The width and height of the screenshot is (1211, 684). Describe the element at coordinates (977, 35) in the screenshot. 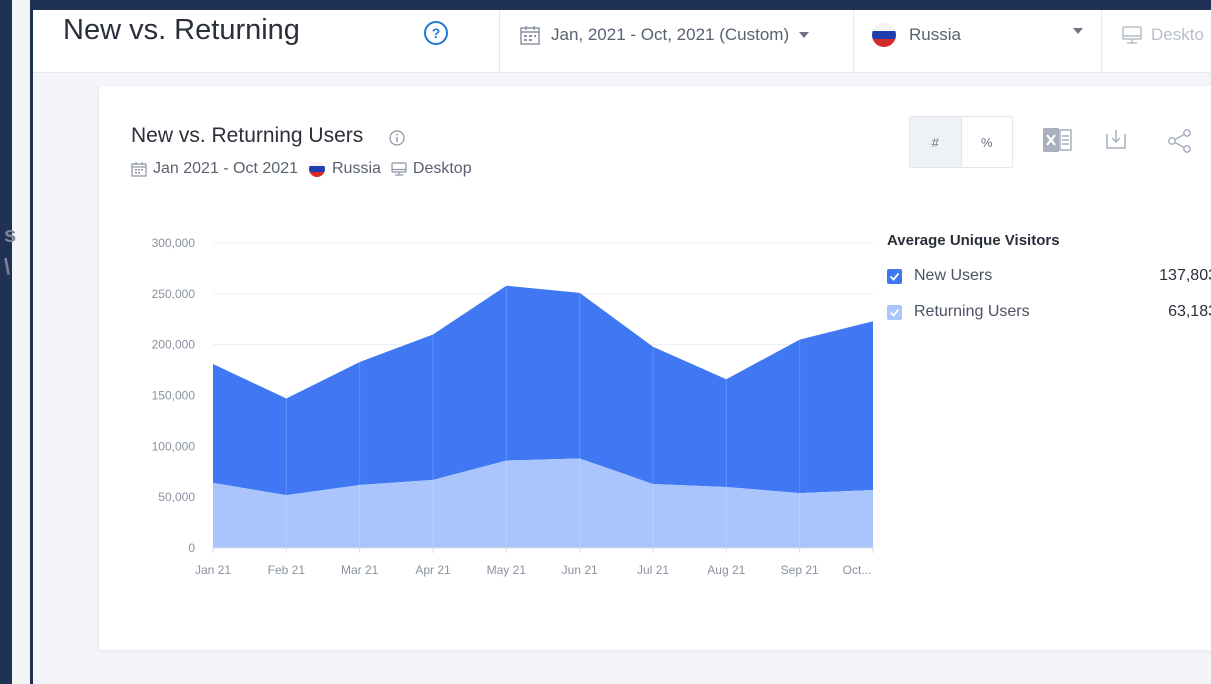

I see `country-filter: Russia` at that location.